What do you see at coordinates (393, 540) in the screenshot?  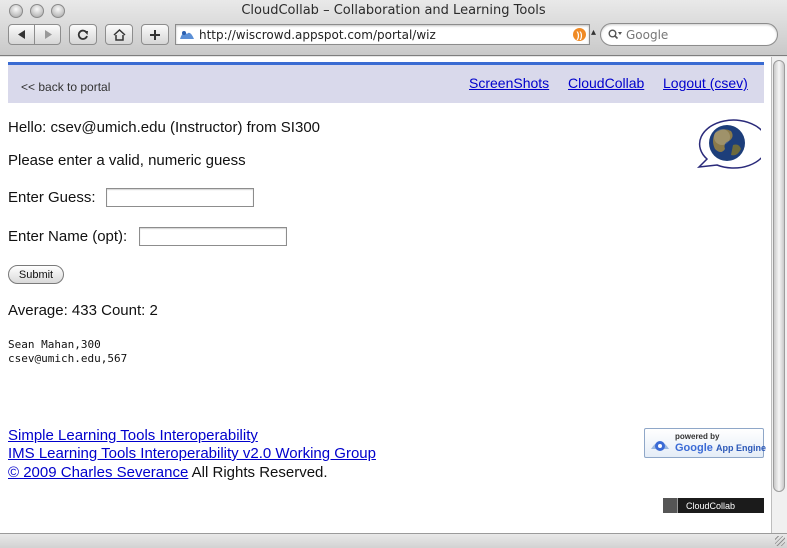 I see `status-bar` at bounding box center [393, 540].